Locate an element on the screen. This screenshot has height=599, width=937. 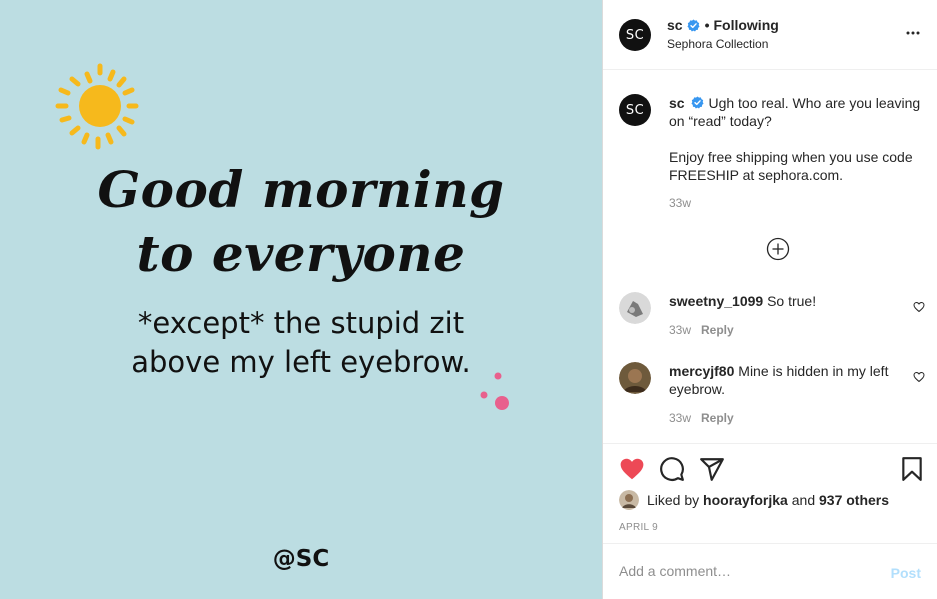
add-comment-bar: Post is located at coordinates (770, 571).